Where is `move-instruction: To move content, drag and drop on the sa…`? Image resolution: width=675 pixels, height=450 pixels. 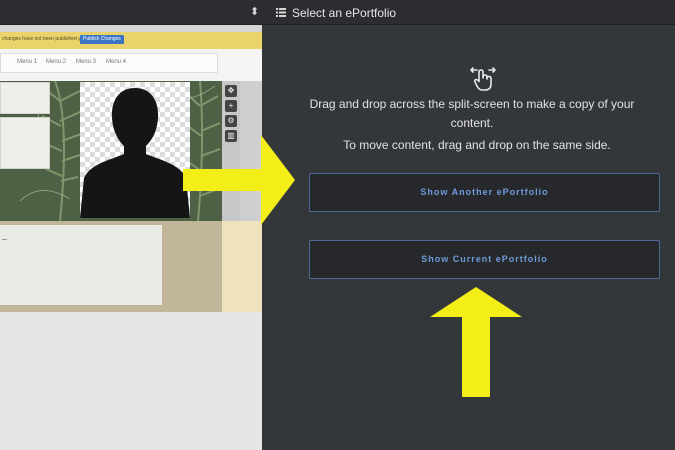
move-instruction: To move content, drag and drop on the sa… is located at coordinates (477, 145).